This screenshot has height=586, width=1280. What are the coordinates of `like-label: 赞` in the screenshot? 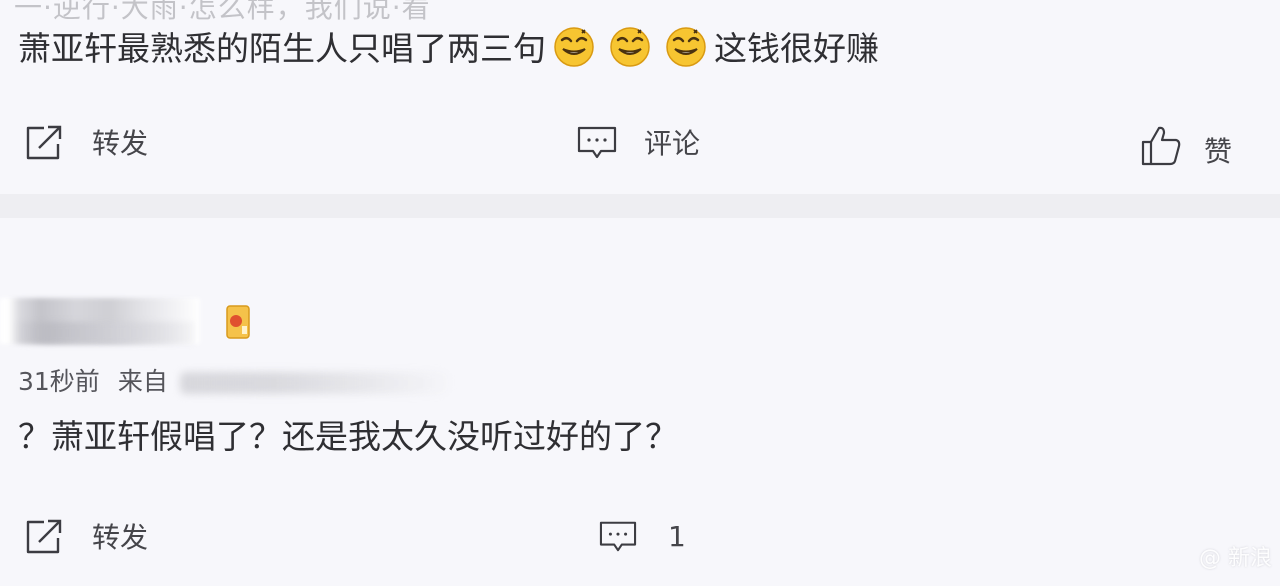 It's located at (1218, 151).